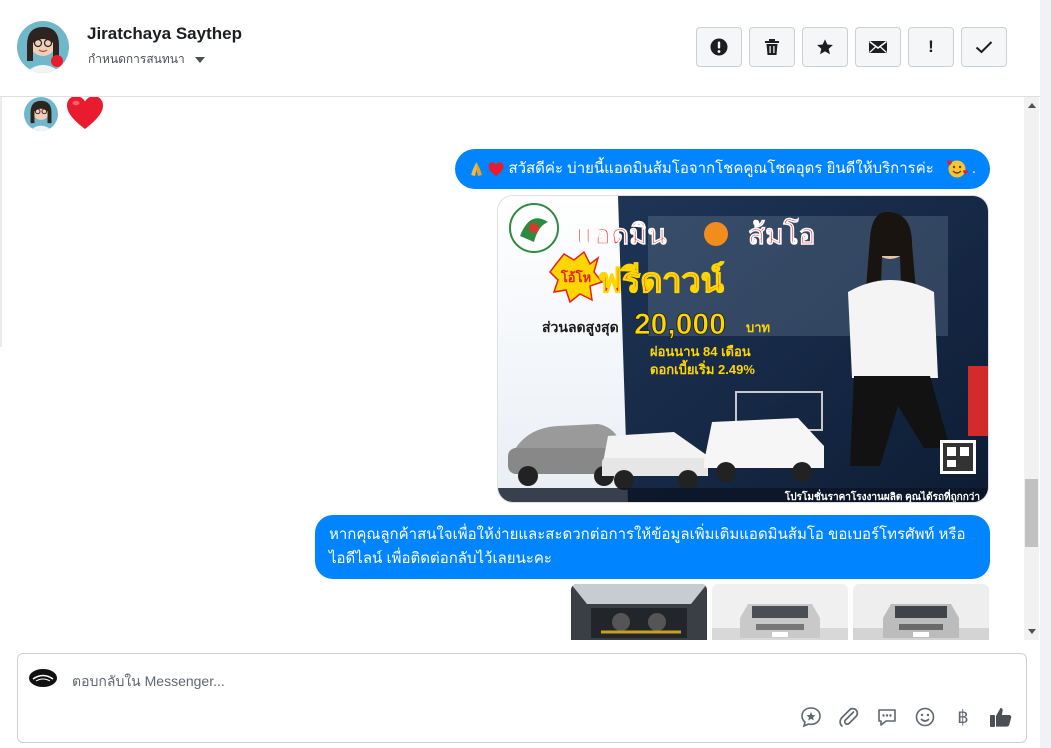 This screenshot has height=748, width=1051. Describe the element at coordinates (702, 368) in the screenshot. I see `promo-interest: ดอกเบี้ยเริ่ม 2.49%` at that location.